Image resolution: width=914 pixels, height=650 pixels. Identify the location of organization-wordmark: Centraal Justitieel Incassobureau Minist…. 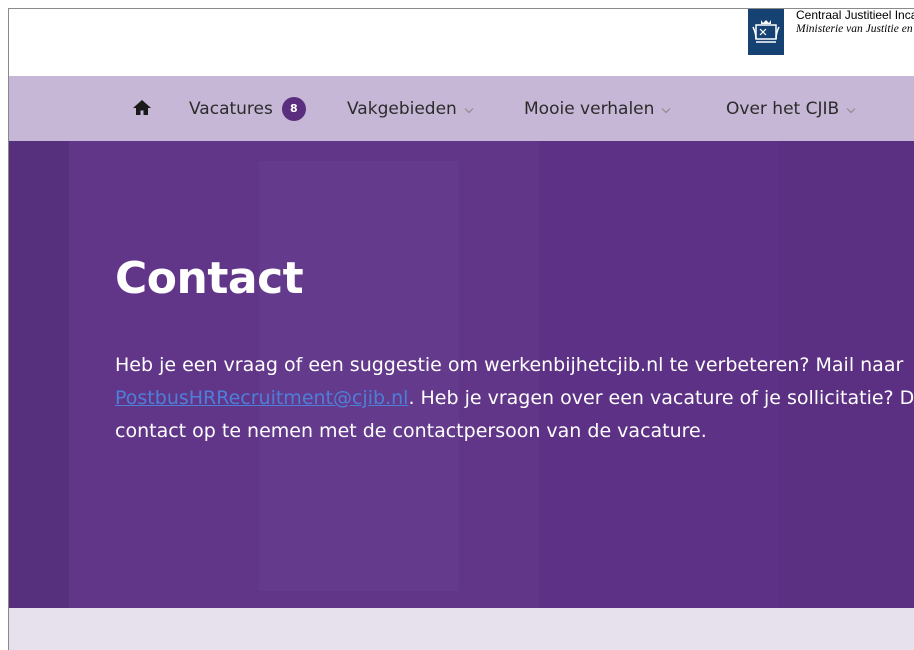
(855, 23).